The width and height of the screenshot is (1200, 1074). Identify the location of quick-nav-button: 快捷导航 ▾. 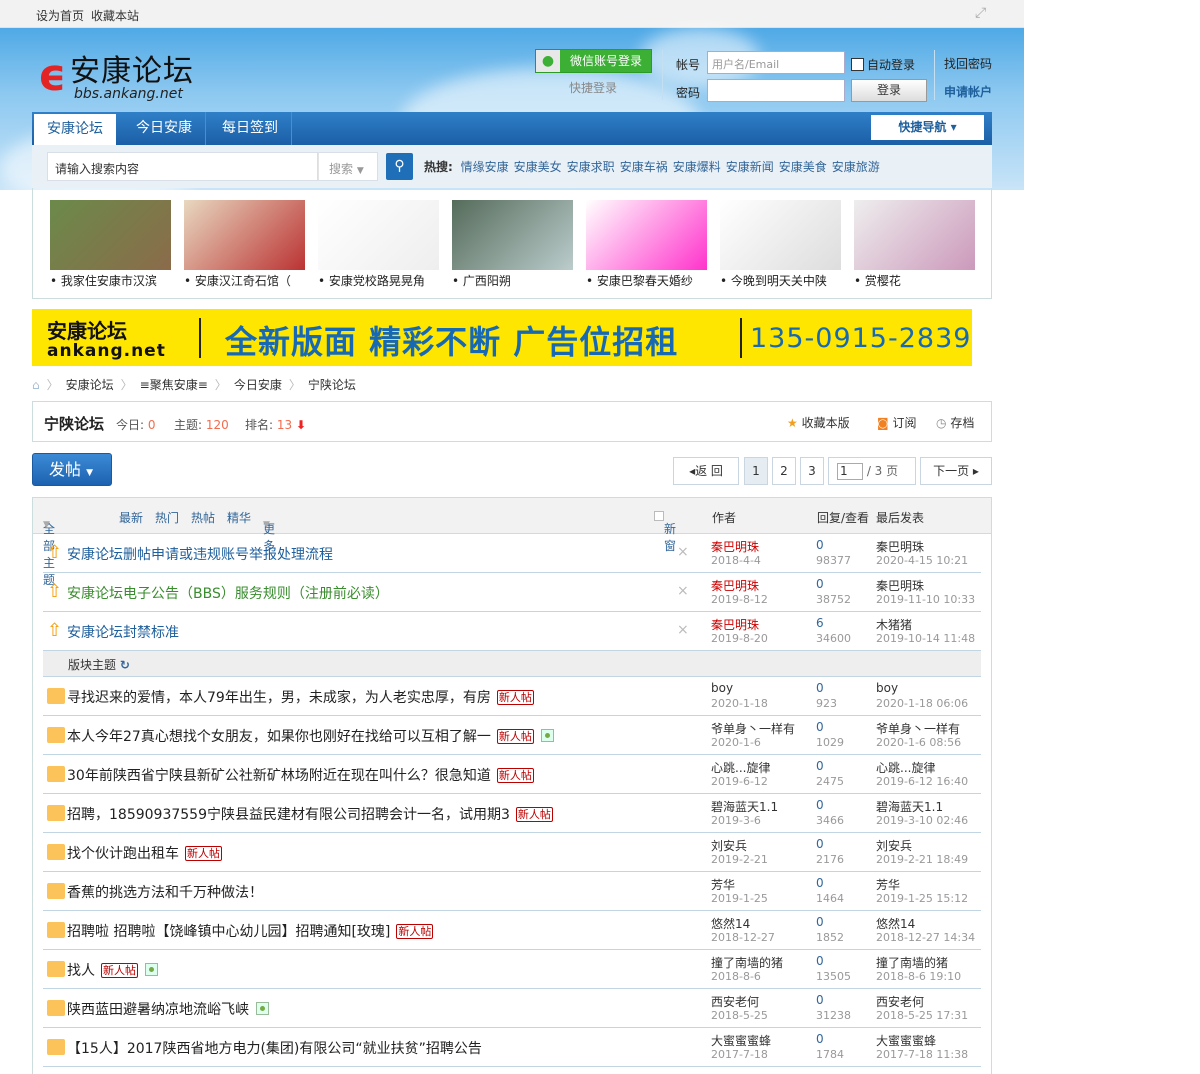
(927, 127).